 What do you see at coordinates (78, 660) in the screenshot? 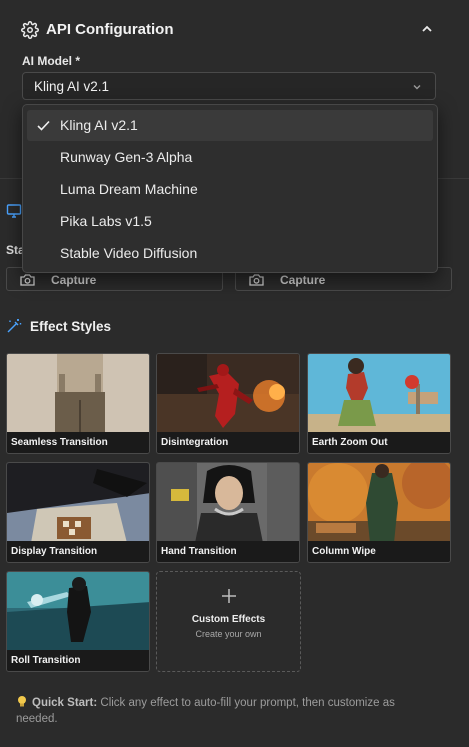
I see `effect-tile-label: Roll Transition` at bounding box center [78, 660].